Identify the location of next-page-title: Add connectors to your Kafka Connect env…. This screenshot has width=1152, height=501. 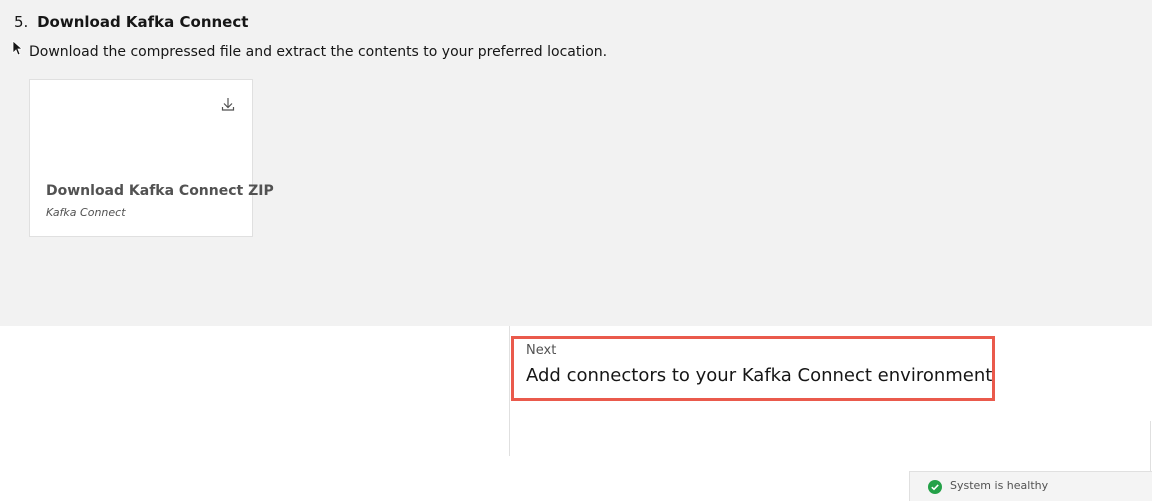
(759, 375).